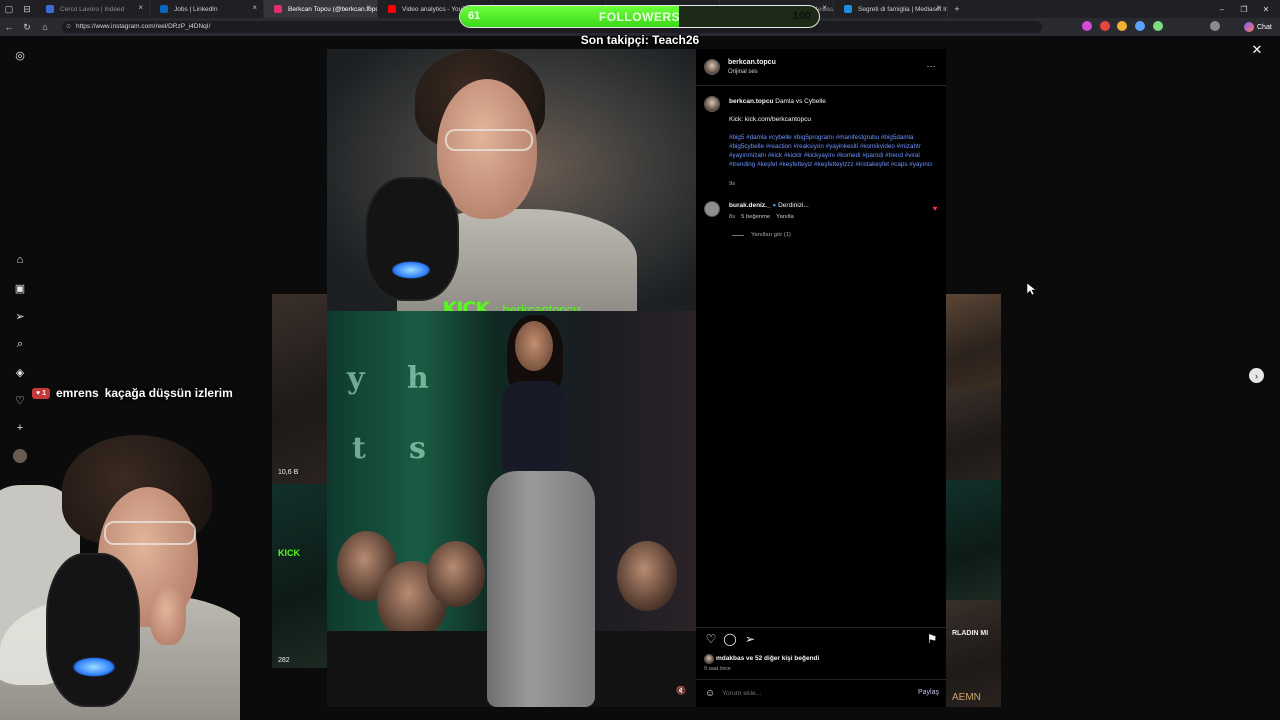 Image resolution: width=1280 pixels, height=720 pixels. I want to click on caption-username: berkcan.topcu, so click(751, 101).